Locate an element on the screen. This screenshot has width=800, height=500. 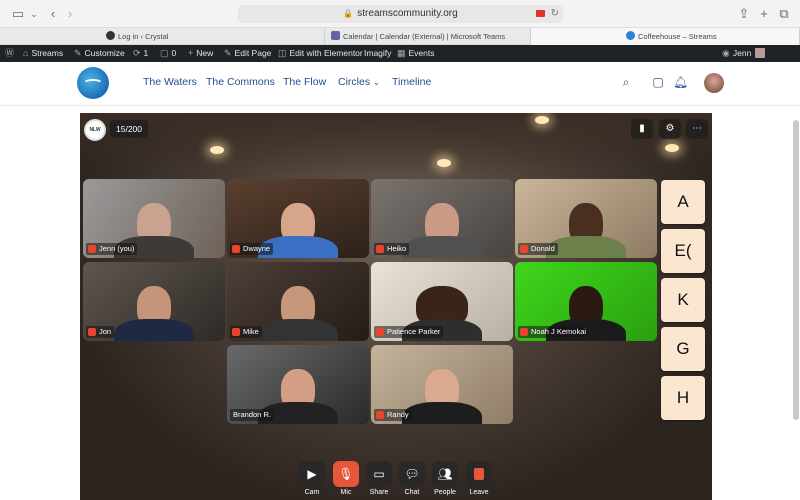
wp-customize: ✎ Customize is located at coordinates (99, 53).